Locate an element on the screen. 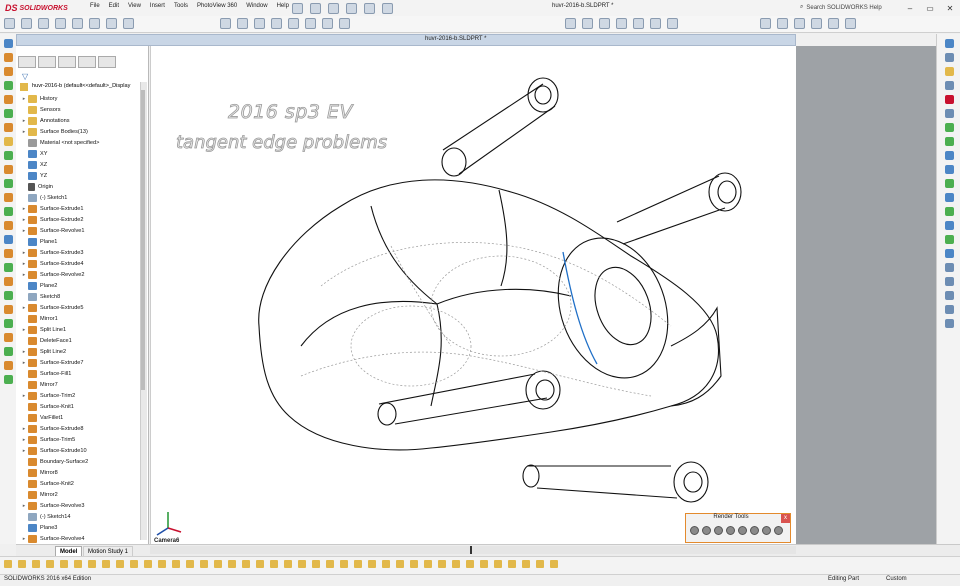  thread-icon is located at coordinates (204, 564).